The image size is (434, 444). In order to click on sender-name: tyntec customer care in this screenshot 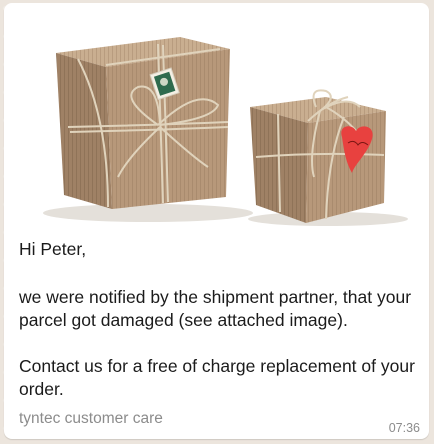, I will do `click(91, 418)`.